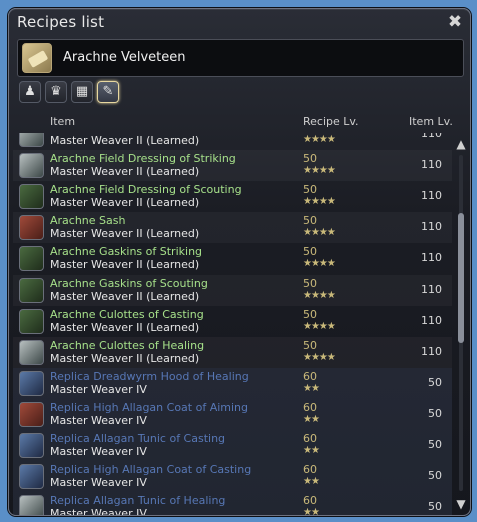  I want to click on item-name: Arachne Culottes of Casting, so click(127, 314).